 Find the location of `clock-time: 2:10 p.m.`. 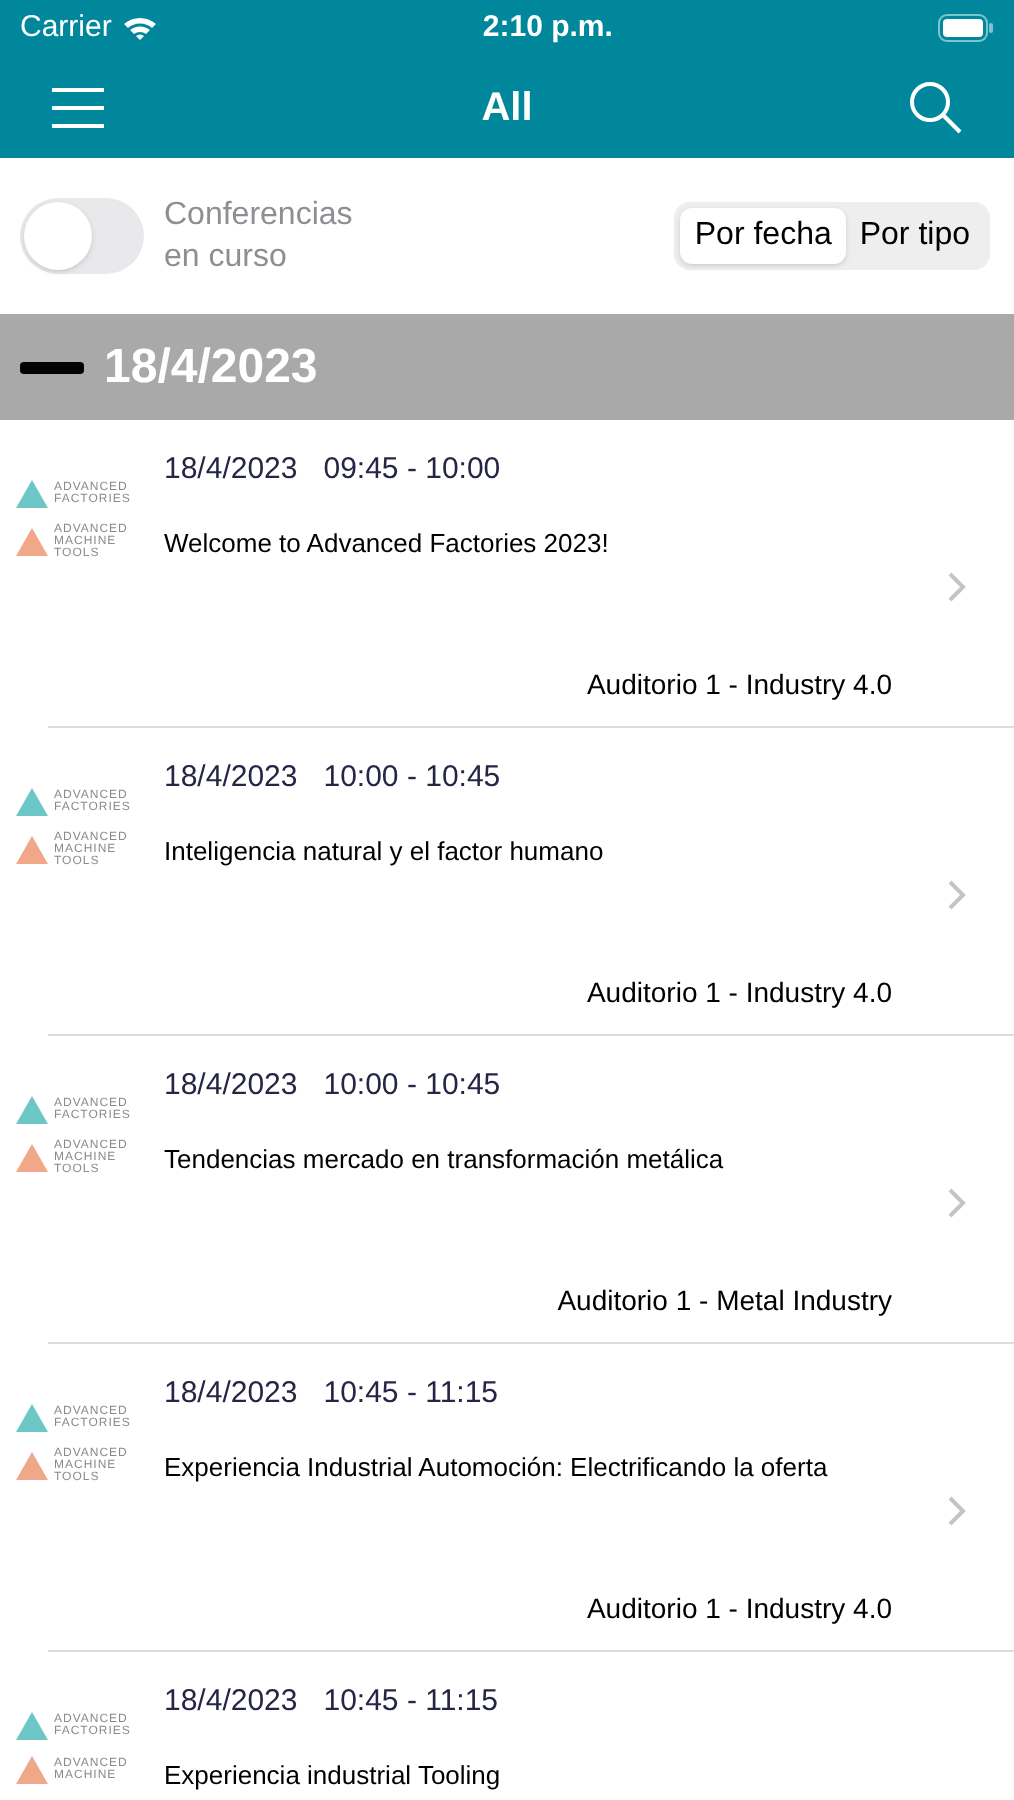

clock-time: 2:10 p.m. is located at coordinates (547, 27).